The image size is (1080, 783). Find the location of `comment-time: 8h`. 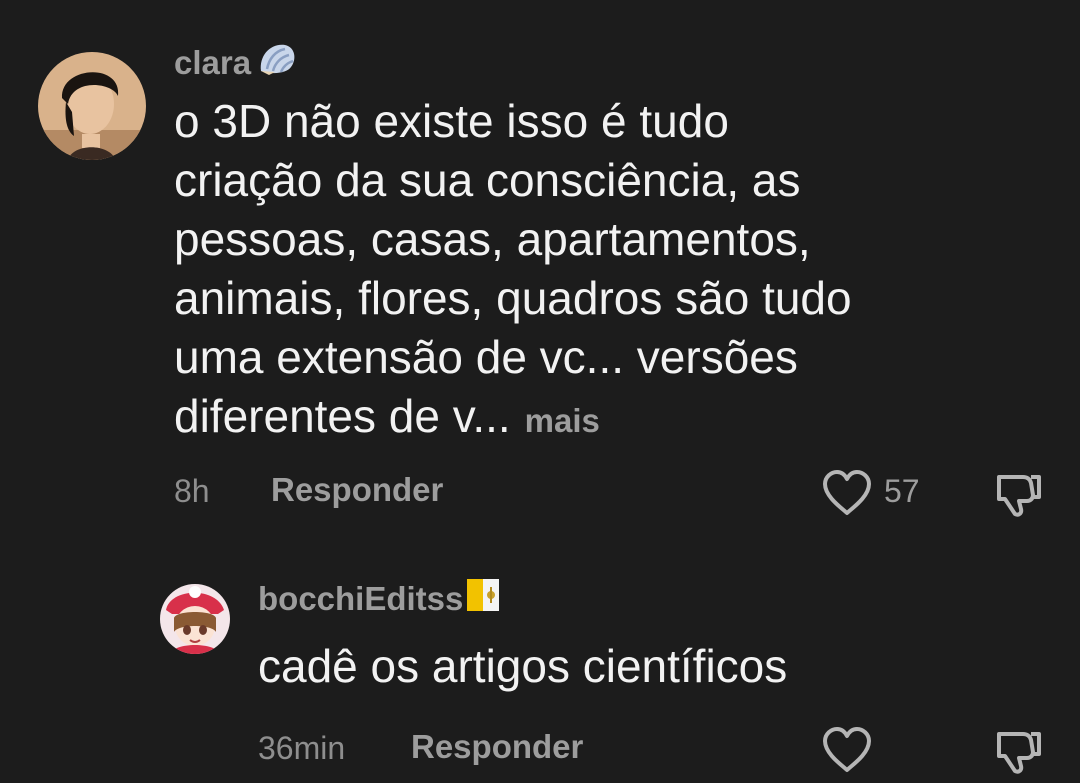

comment-time: 8h is located at coordinates (192, 491).